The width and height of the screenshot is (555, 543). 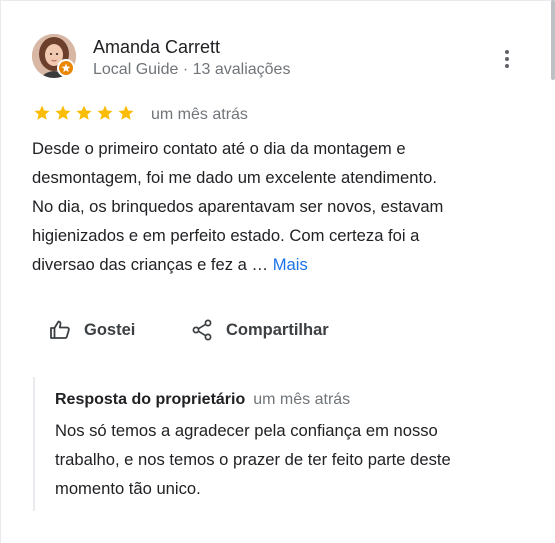 I want to click on card-left-border, so click(x=0, y=271).